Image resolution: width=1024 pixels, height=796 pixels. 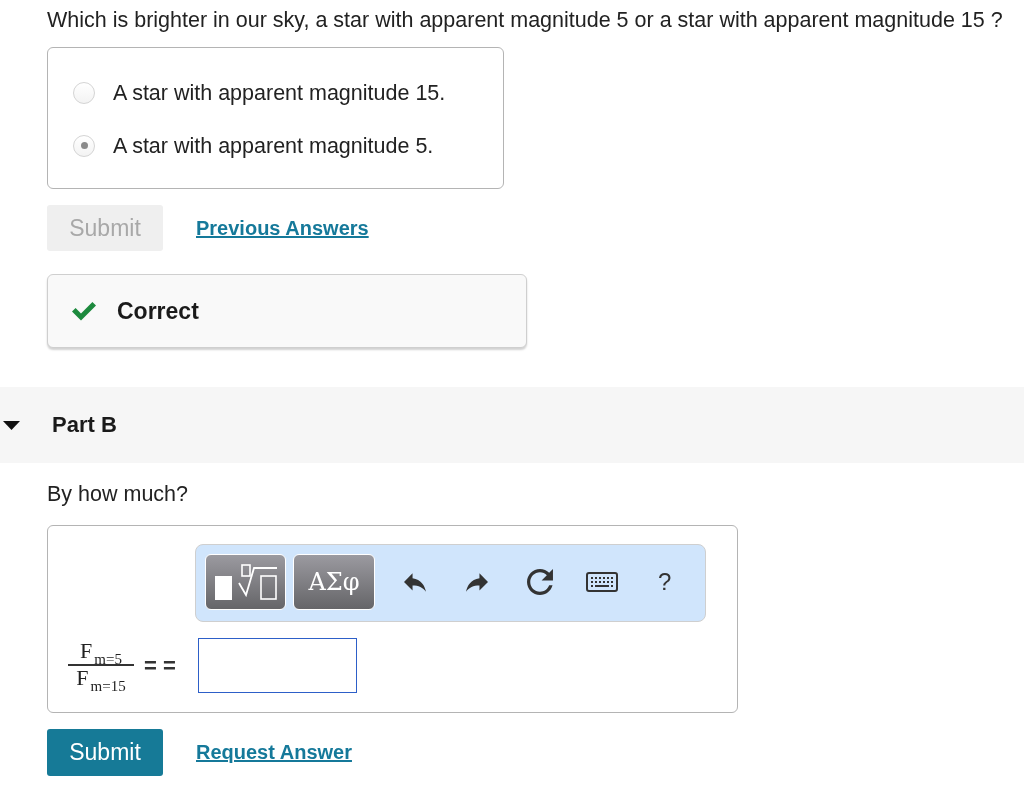 I want to click on equals-sign: = =, so click(x=160, y=665).